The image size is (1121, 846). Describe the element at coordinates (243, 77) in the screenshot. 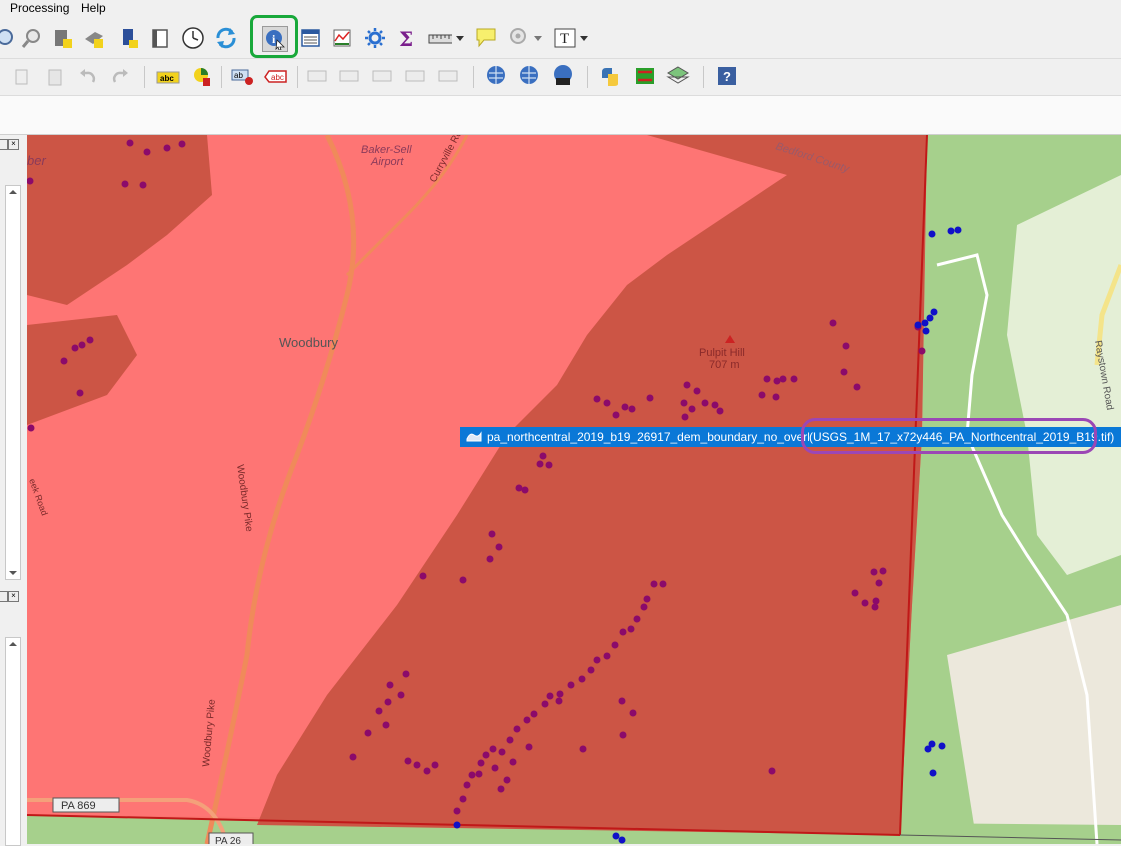

I see `pin-label-icon: ab` at that location.